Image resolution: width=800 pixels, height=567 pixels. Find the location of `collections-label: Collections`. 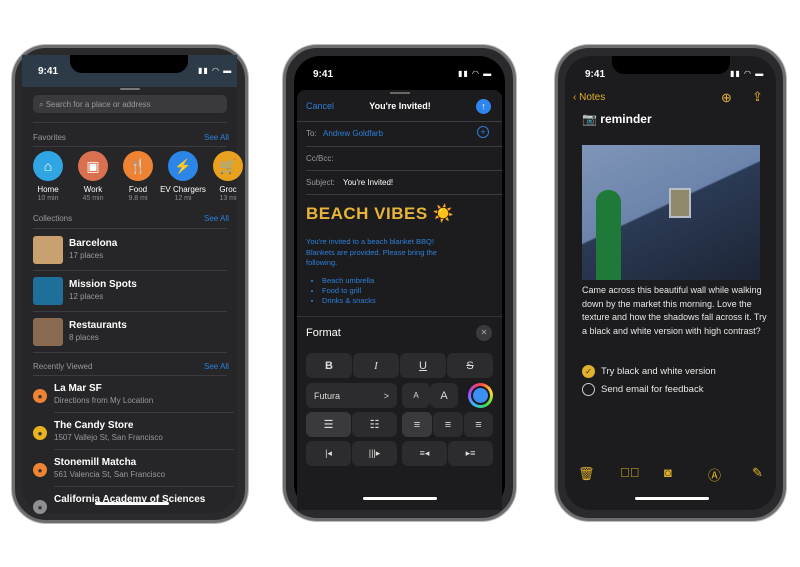

collections-label: Collections is located at coordinates (53, 218).